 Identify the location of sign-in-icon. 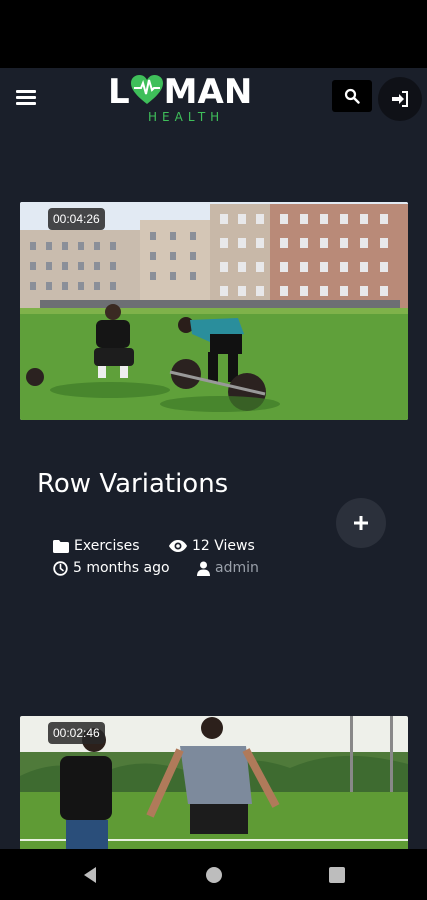
(400, 99).